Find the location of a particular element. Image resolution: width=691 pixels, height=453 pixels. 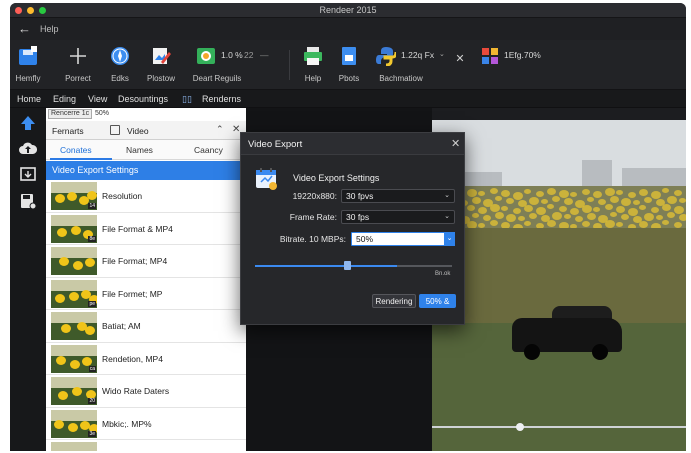

plostow-label: Plostow is located at coordinates (160, 78).